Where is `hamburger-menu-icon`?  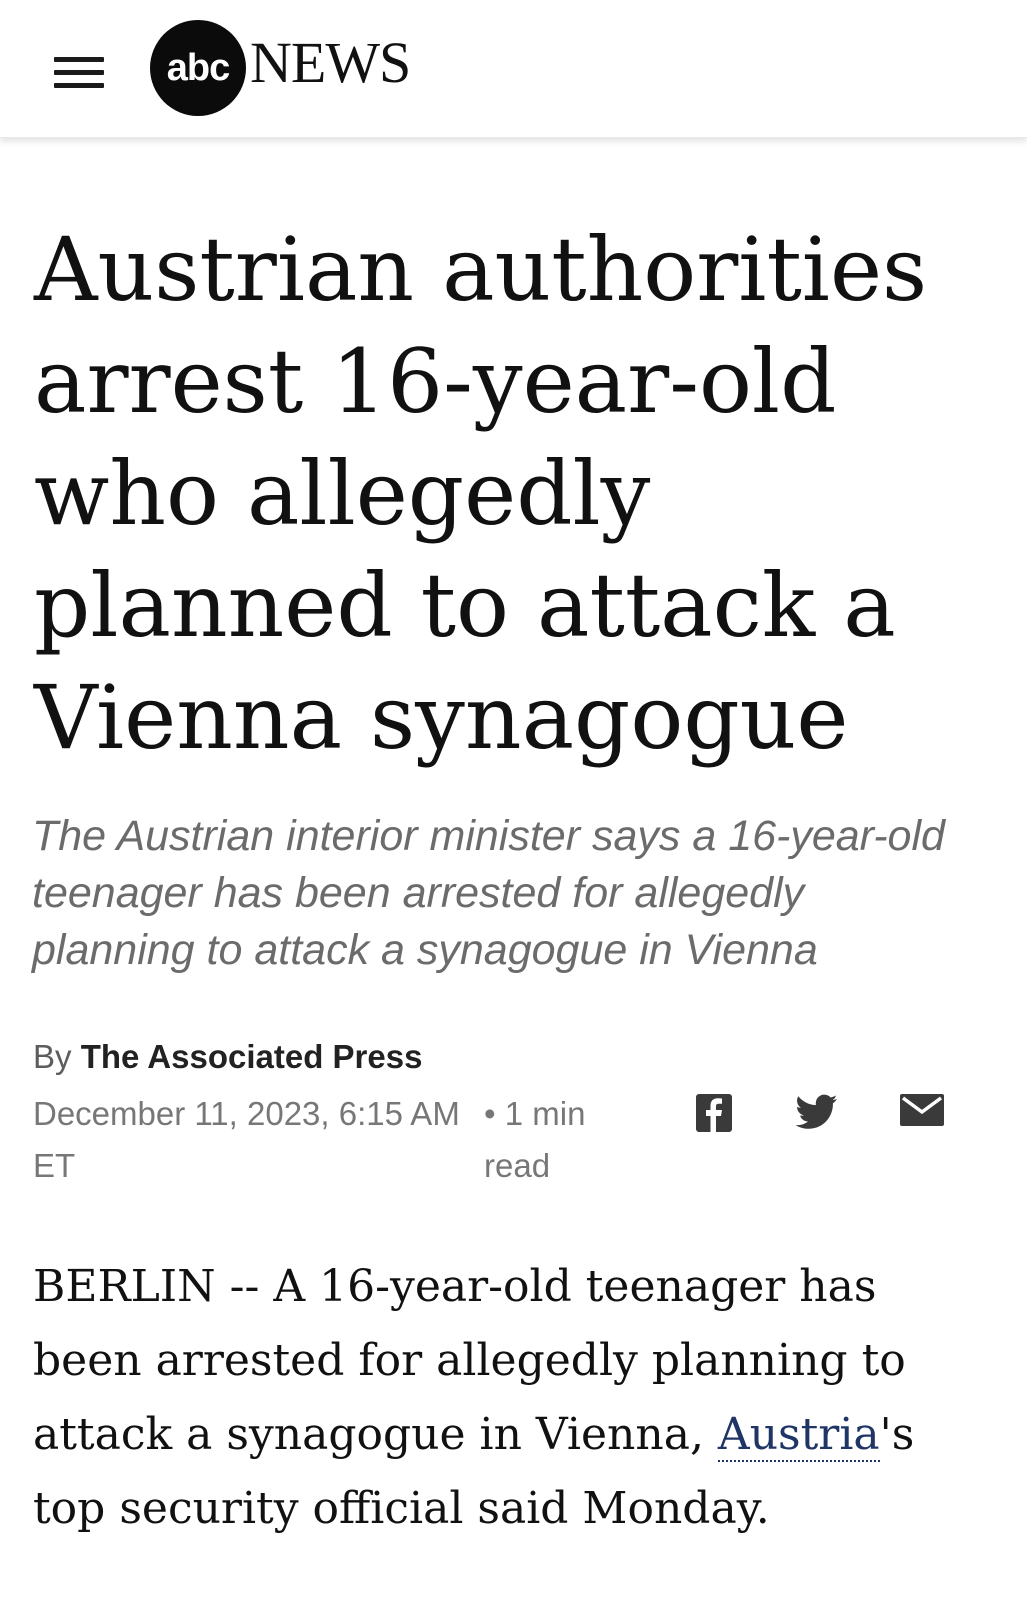
hamburger-menu-icon is located at coordinates (80, 72).